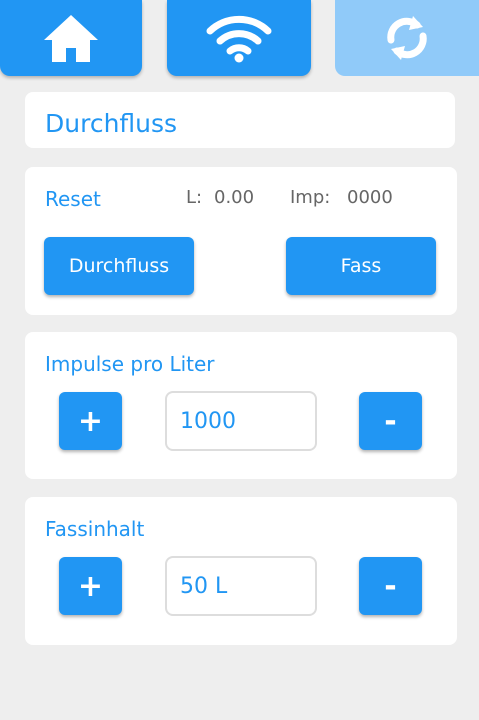  Describe the element at coordinates (194, 197) in the screenshot. I see `liters-label: L:` at that location.